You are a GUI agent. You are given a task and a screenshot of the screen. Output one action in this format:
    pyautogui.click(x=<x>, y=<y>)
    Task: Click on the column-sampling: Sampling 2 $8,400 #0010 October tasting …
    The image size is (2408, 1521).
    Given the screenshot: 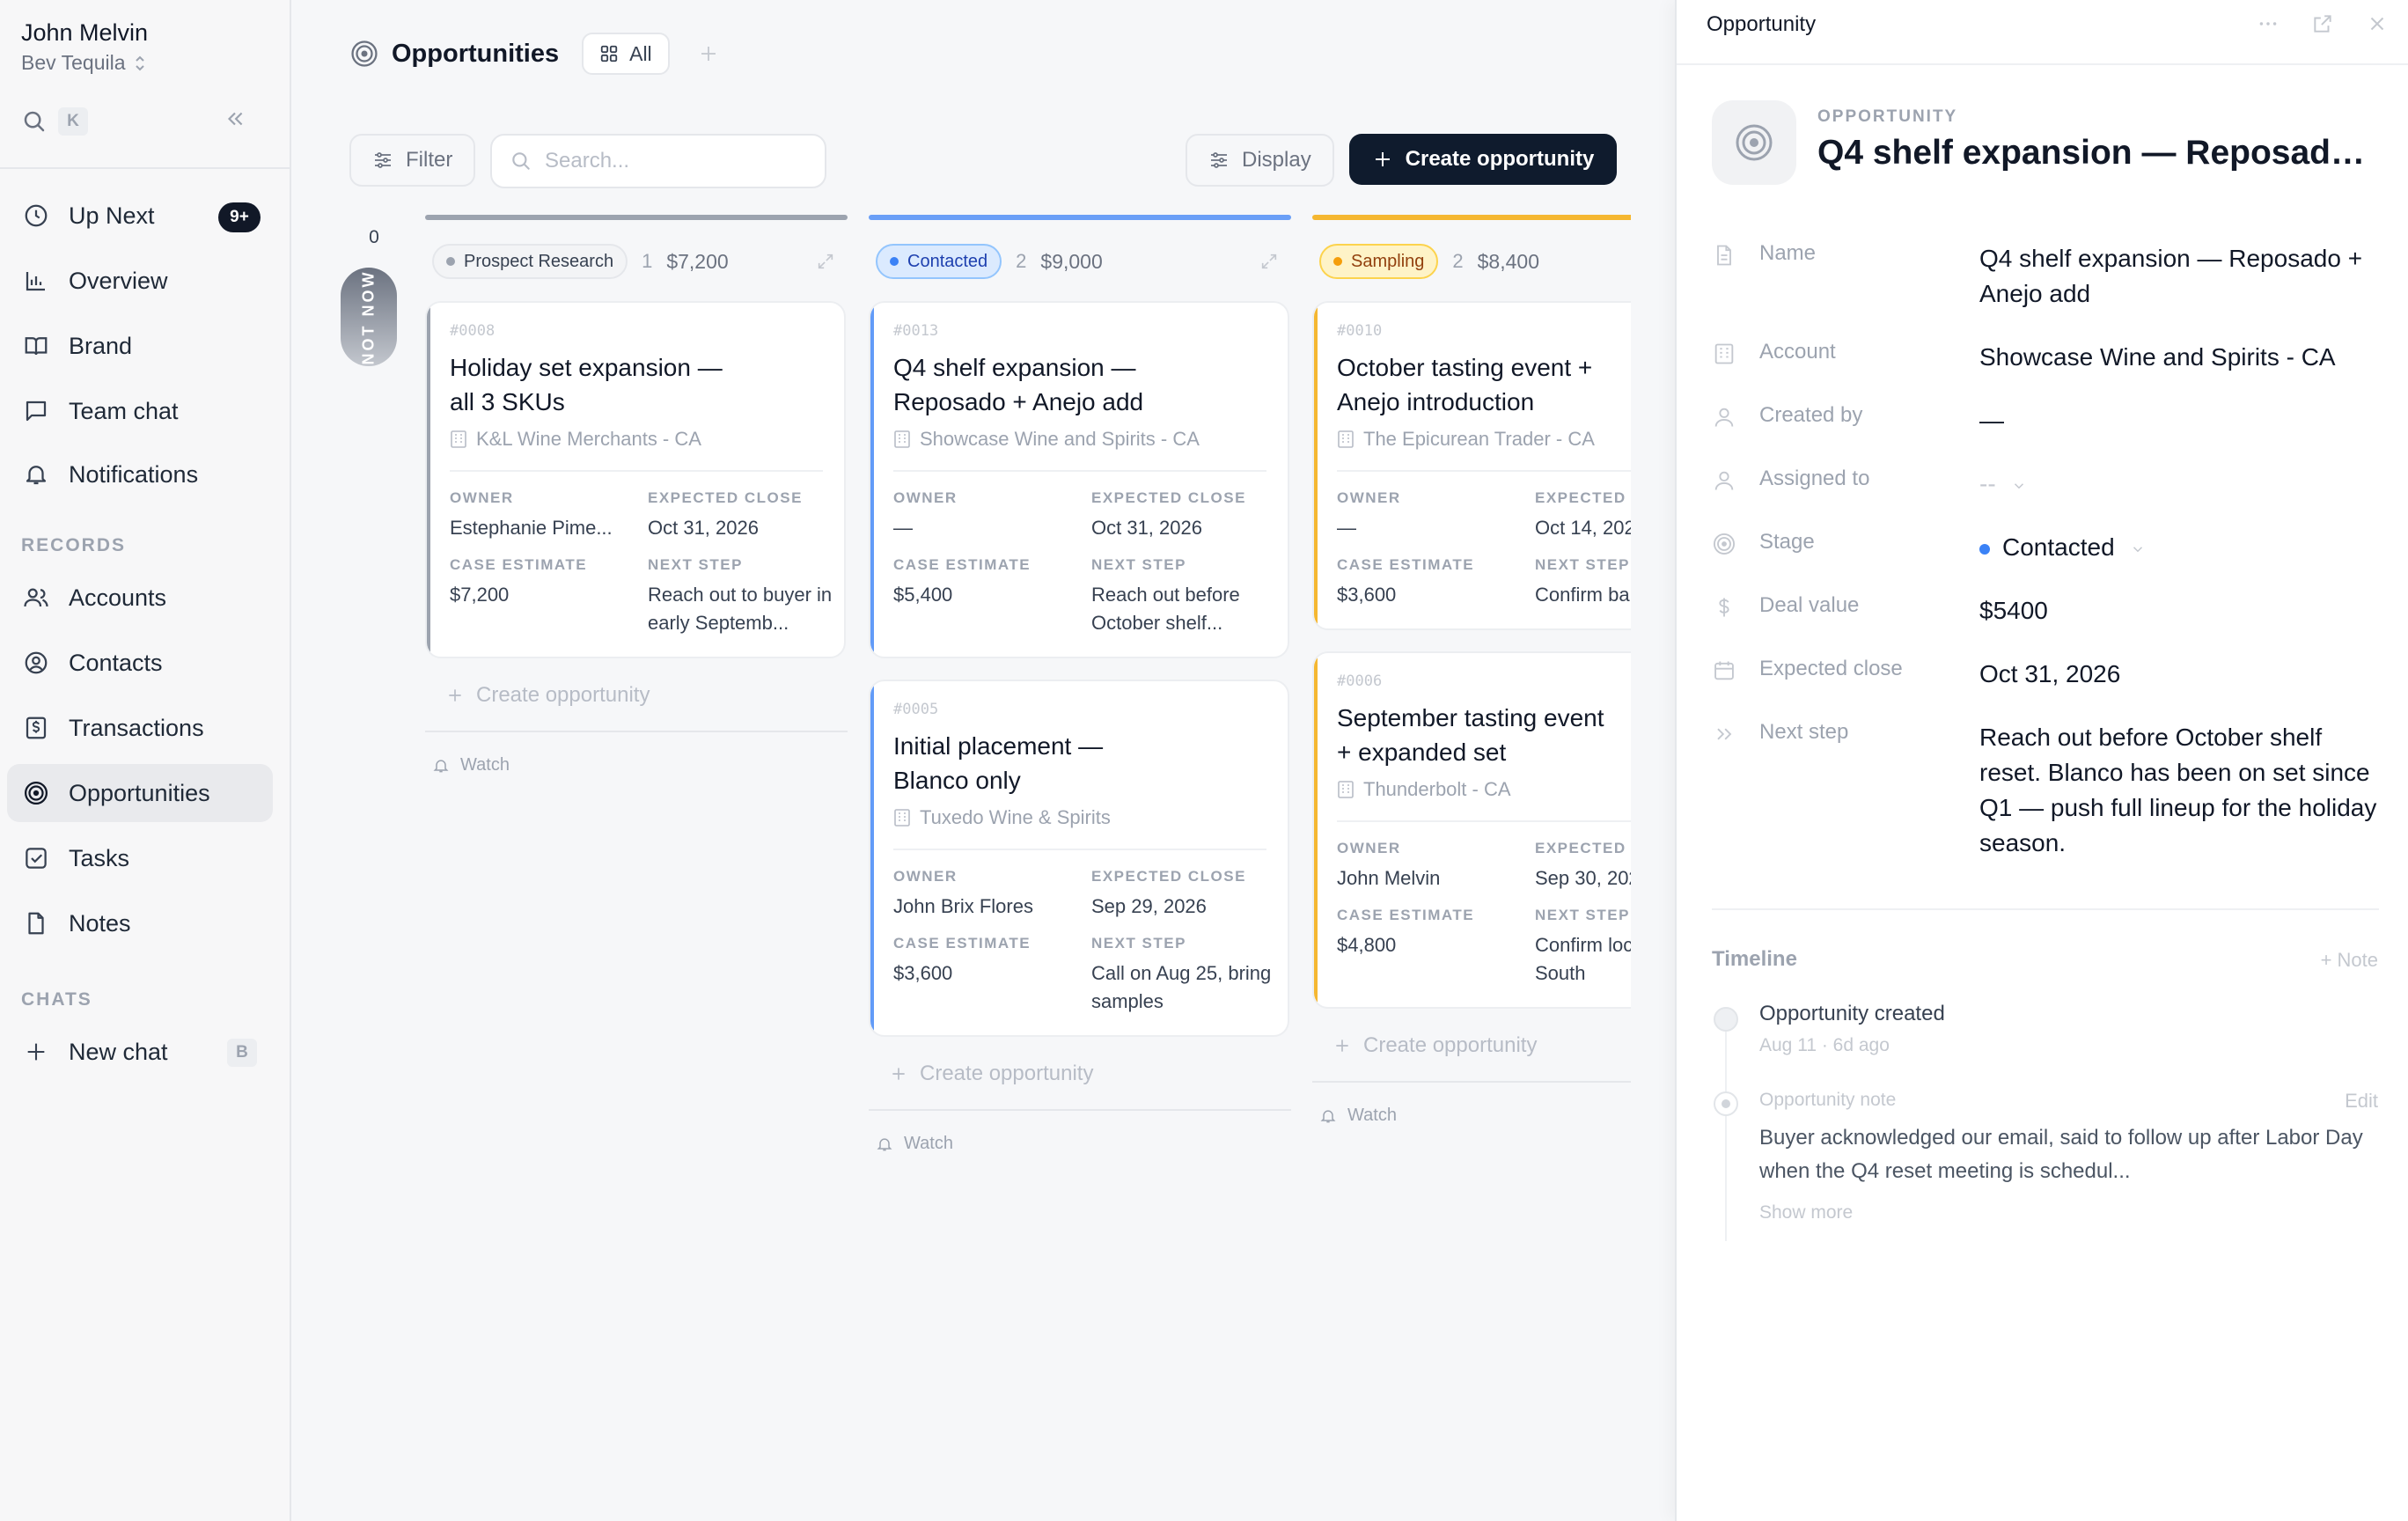 What is the action you would take?
    pyautogui.click(x=1471, y=671)
    